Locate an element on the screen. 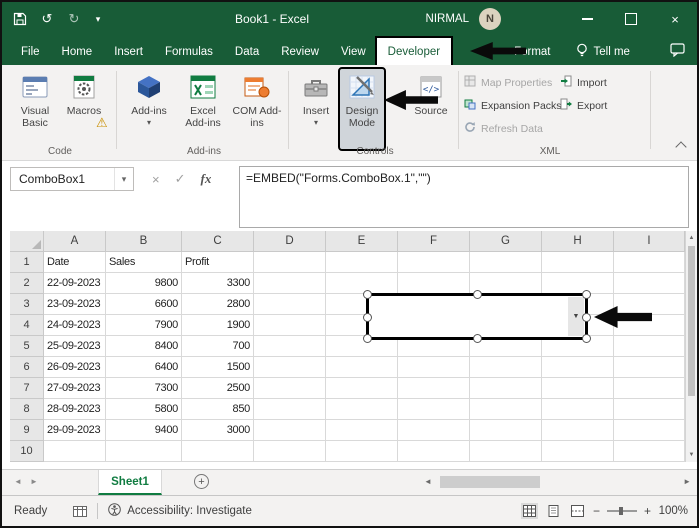  cell-B3: 6600 is located at coordinates (144, 304).